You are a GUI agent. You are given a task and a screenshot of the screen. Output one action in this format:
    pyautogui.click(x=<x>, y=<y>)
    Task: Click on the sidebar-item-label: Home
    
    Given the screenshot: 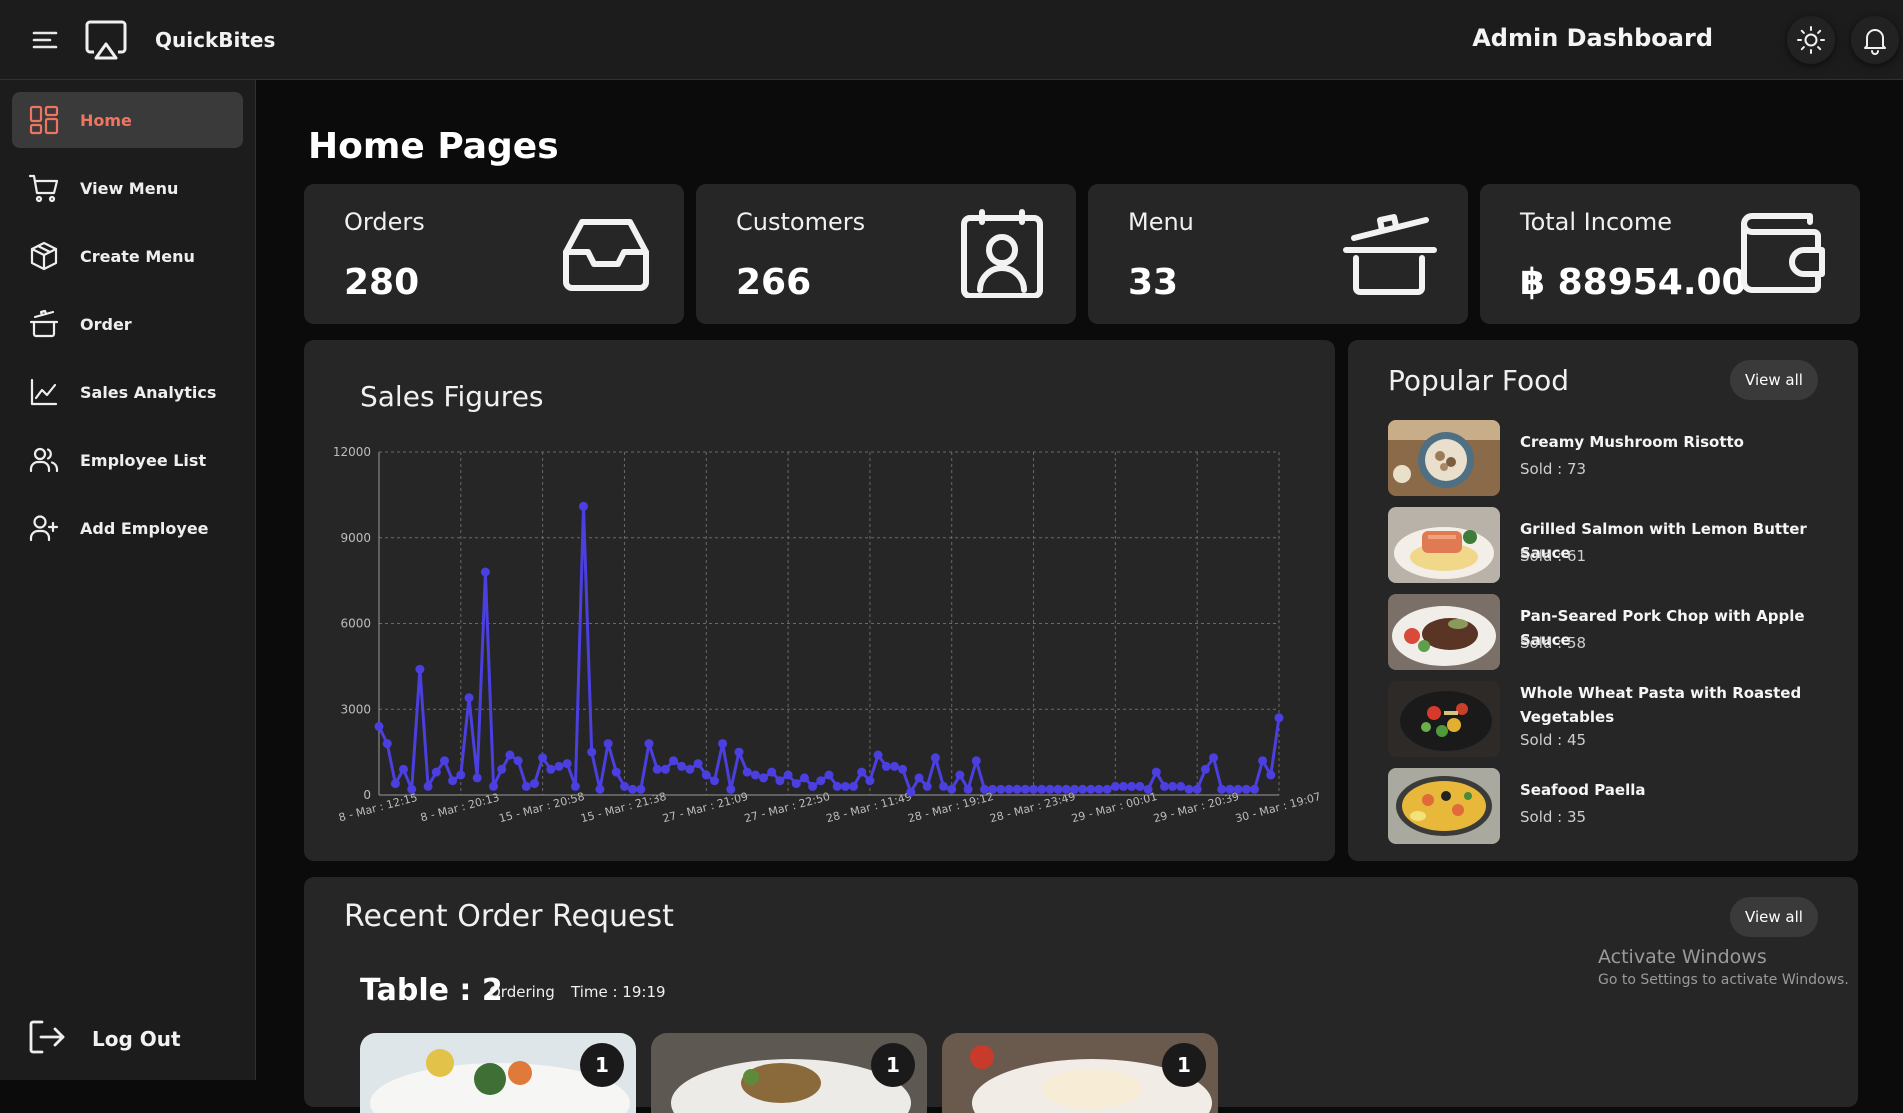 What is the action you would take?
    pyautogui.click(x=106, y=120)
    